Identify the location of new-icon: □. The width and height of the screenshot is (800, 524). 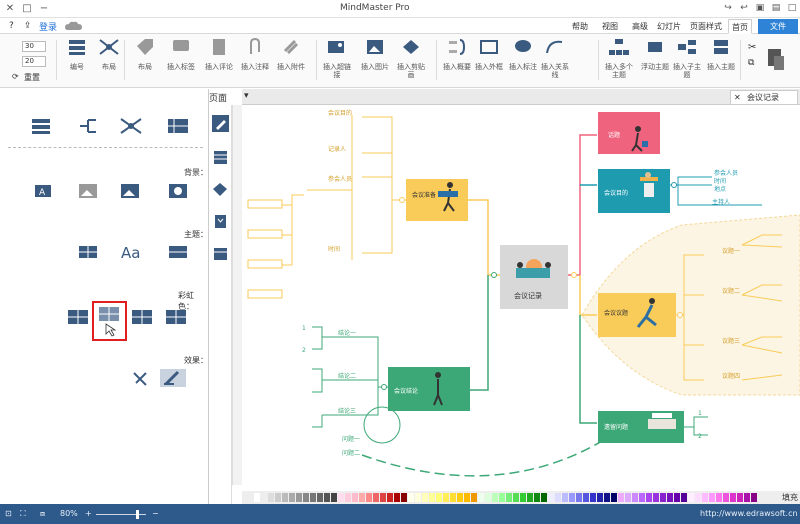
(792, 8).